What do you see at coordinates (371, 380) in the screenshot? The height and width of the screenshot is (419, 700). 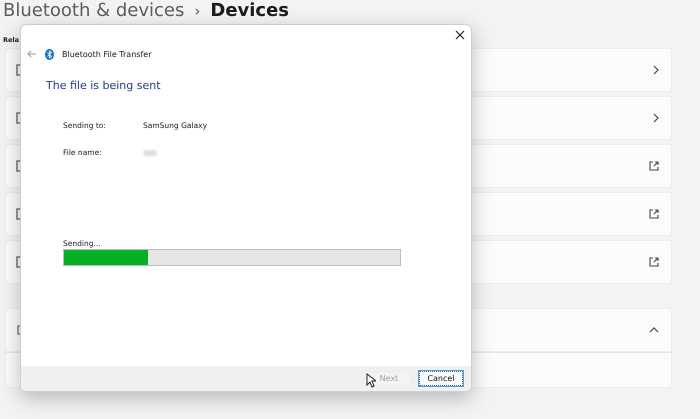 I see `mouse-cursor-icon` at bounding box center [371, 380].